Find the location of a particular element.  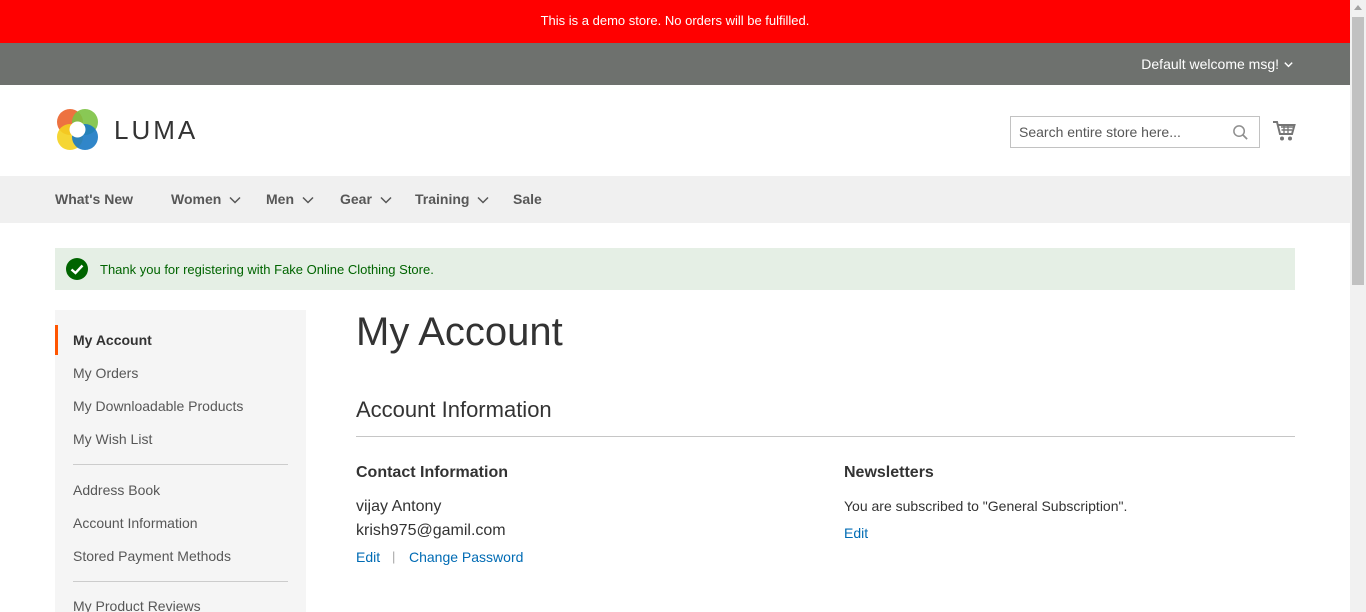

luma-logo-icon is located at coordinates (77, 129).